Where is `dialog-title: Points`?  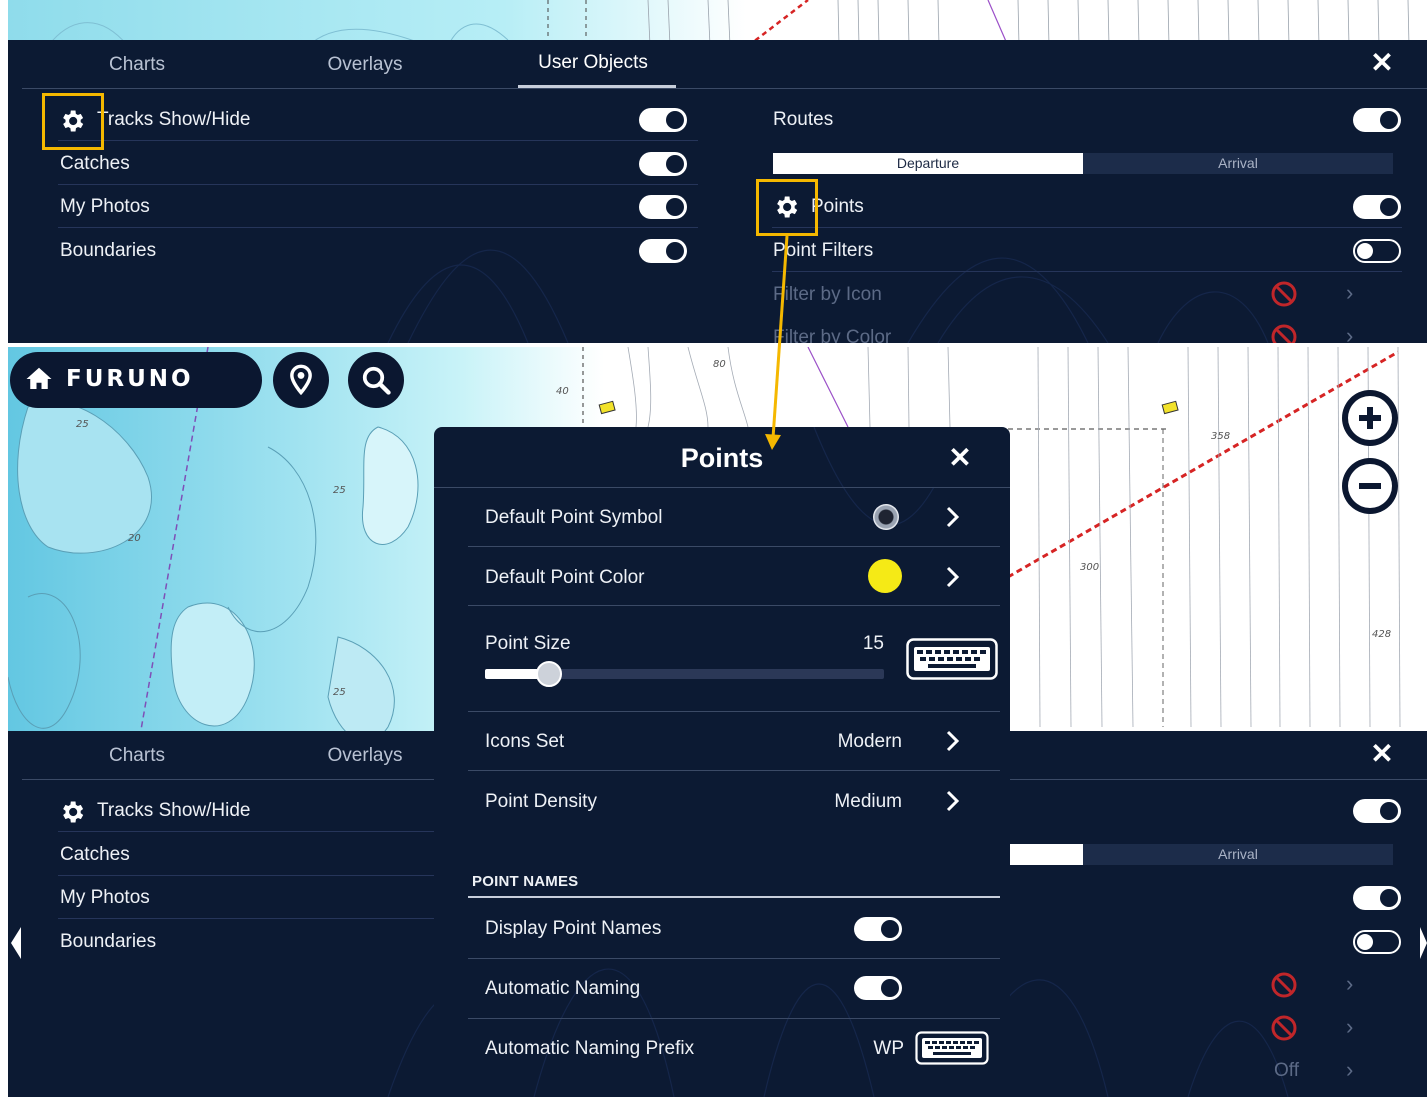
dialog-title: Points is located at coordinates (722, 458).